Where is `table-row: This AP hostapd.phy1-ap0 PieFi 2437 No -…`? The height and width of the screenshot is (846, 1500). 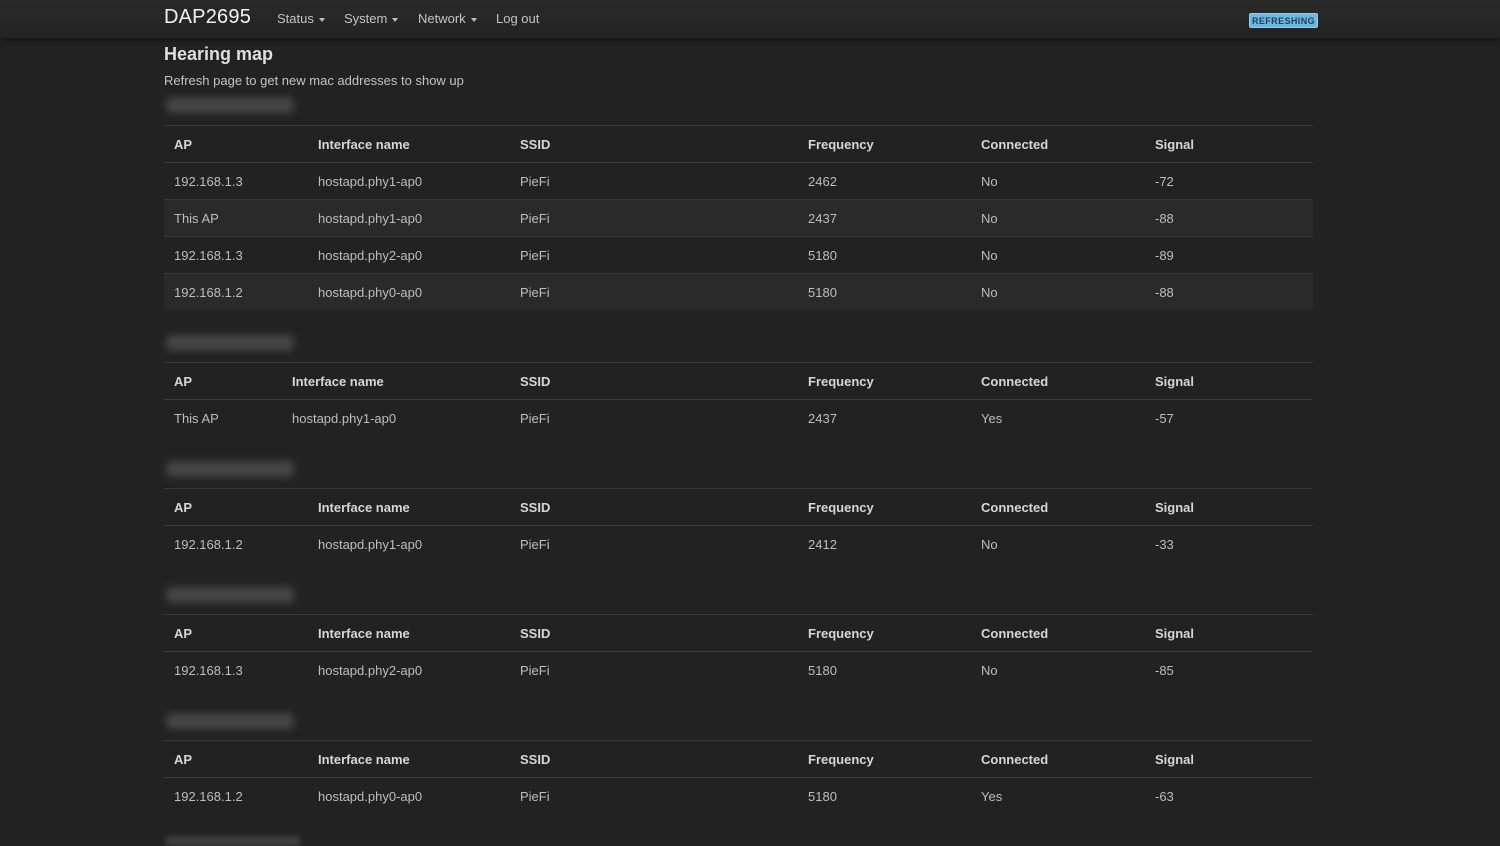 table-row: This AP hostapd.phy1-ap0 PieFi 2437 No -… is located at coordinates (738, 218).